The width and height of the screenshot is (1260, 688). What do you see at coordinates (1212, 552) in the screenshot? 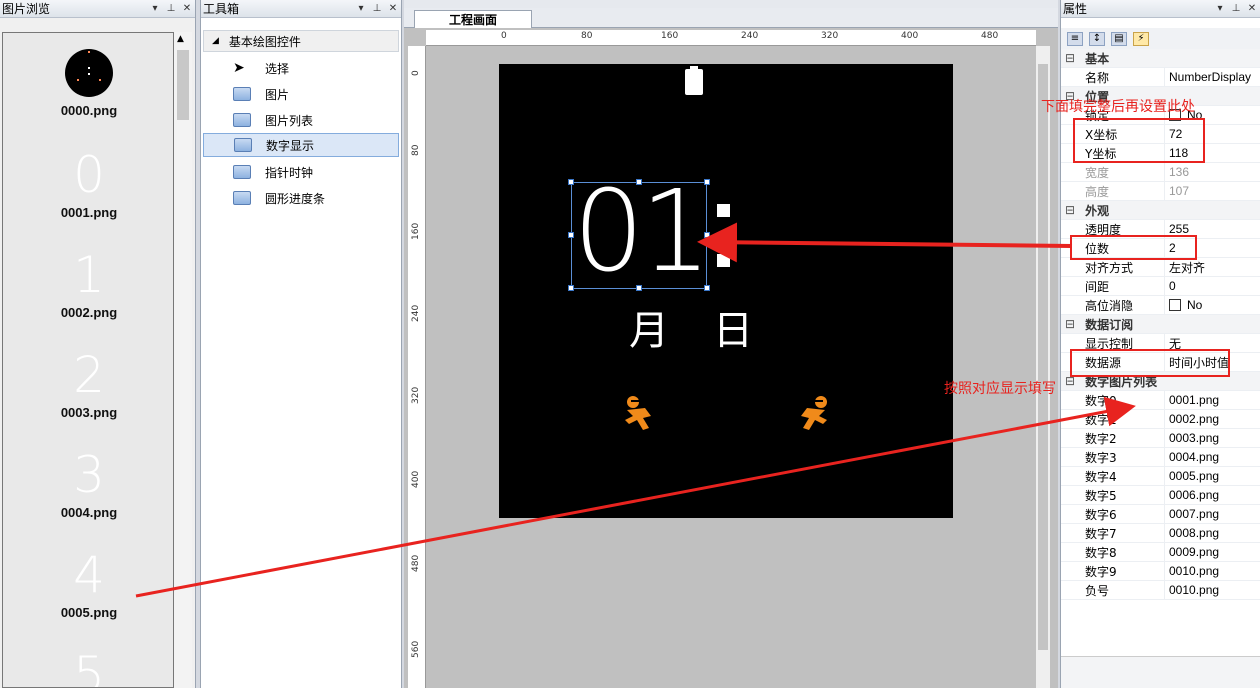
I see `property-value: 0009.png` at bounding box center [1212, 552].